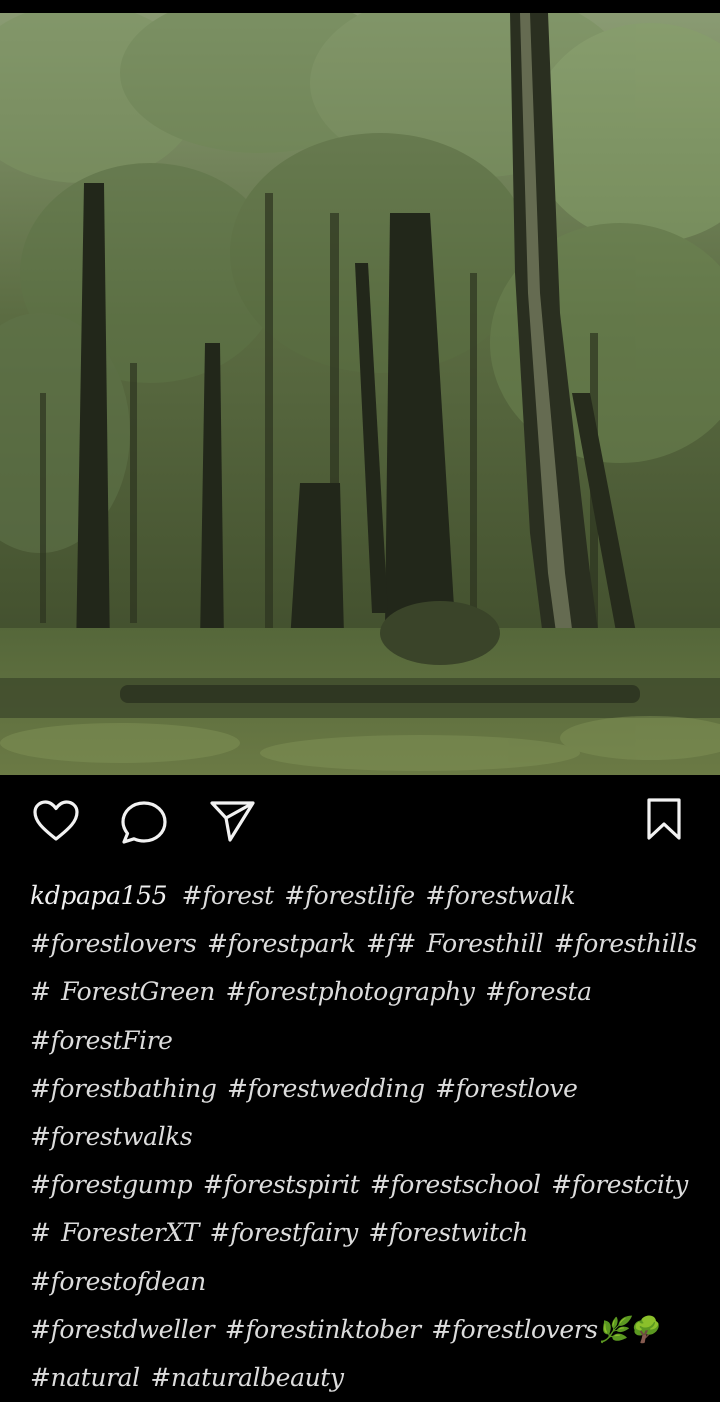  I want to click on hashtag: #naturalbeauty, so click(247, 1377).